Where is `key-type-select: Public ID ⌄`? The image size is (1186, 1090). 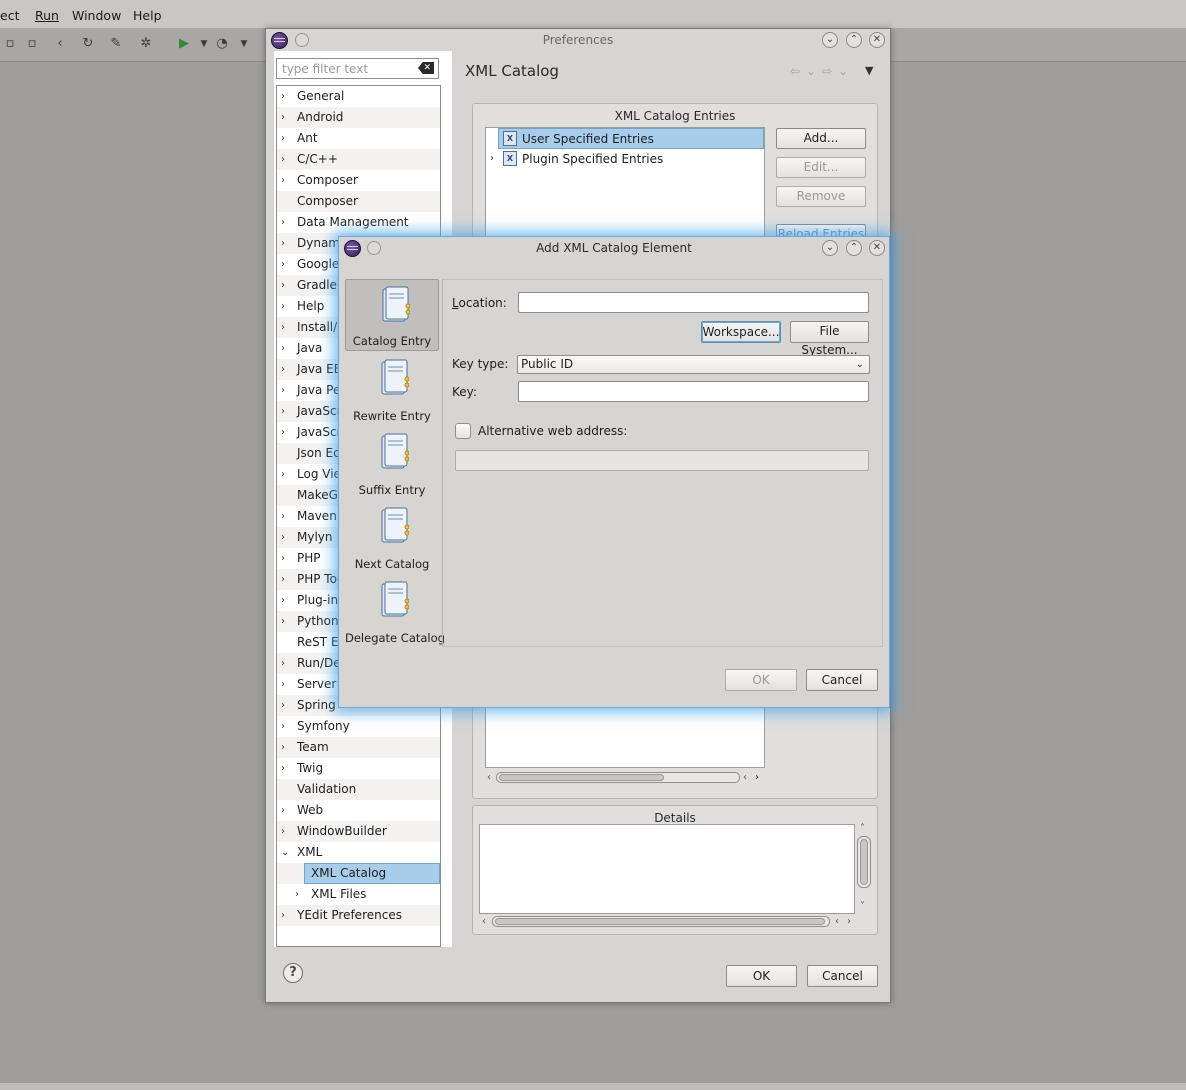 key-type-select: Public ID ⌄ is located at coordinates (693, 364).